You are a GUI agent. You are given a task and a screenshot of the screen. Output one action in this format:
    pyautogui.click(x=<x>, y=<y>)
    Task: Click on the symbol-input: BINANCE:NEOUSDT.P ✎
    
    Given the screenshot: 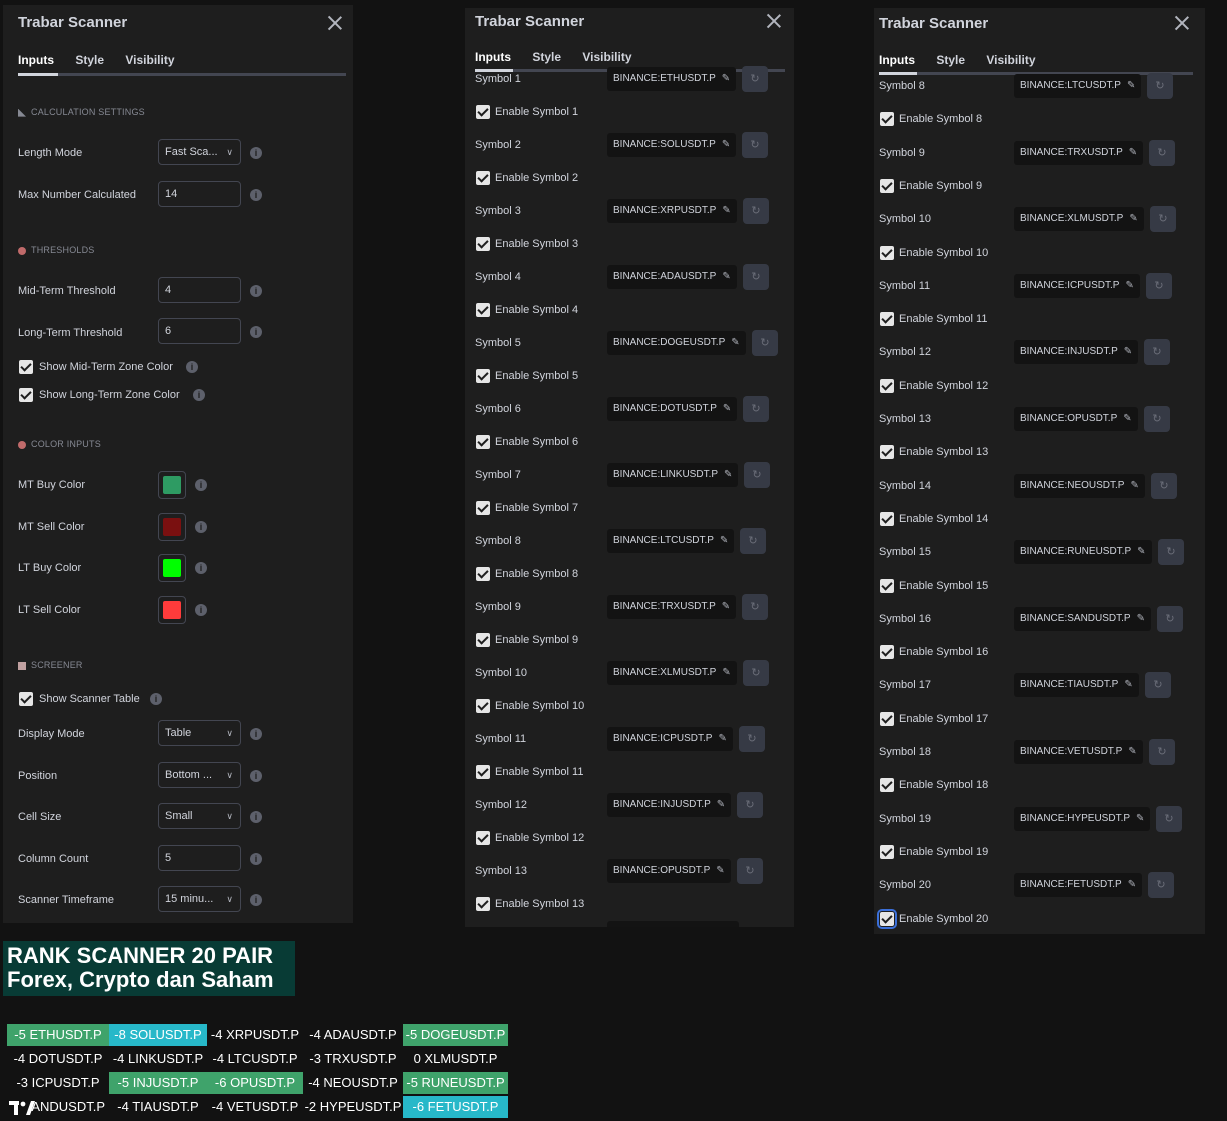 What is the action you would take?
    pyautogui.click(x=1079, y=485)
    